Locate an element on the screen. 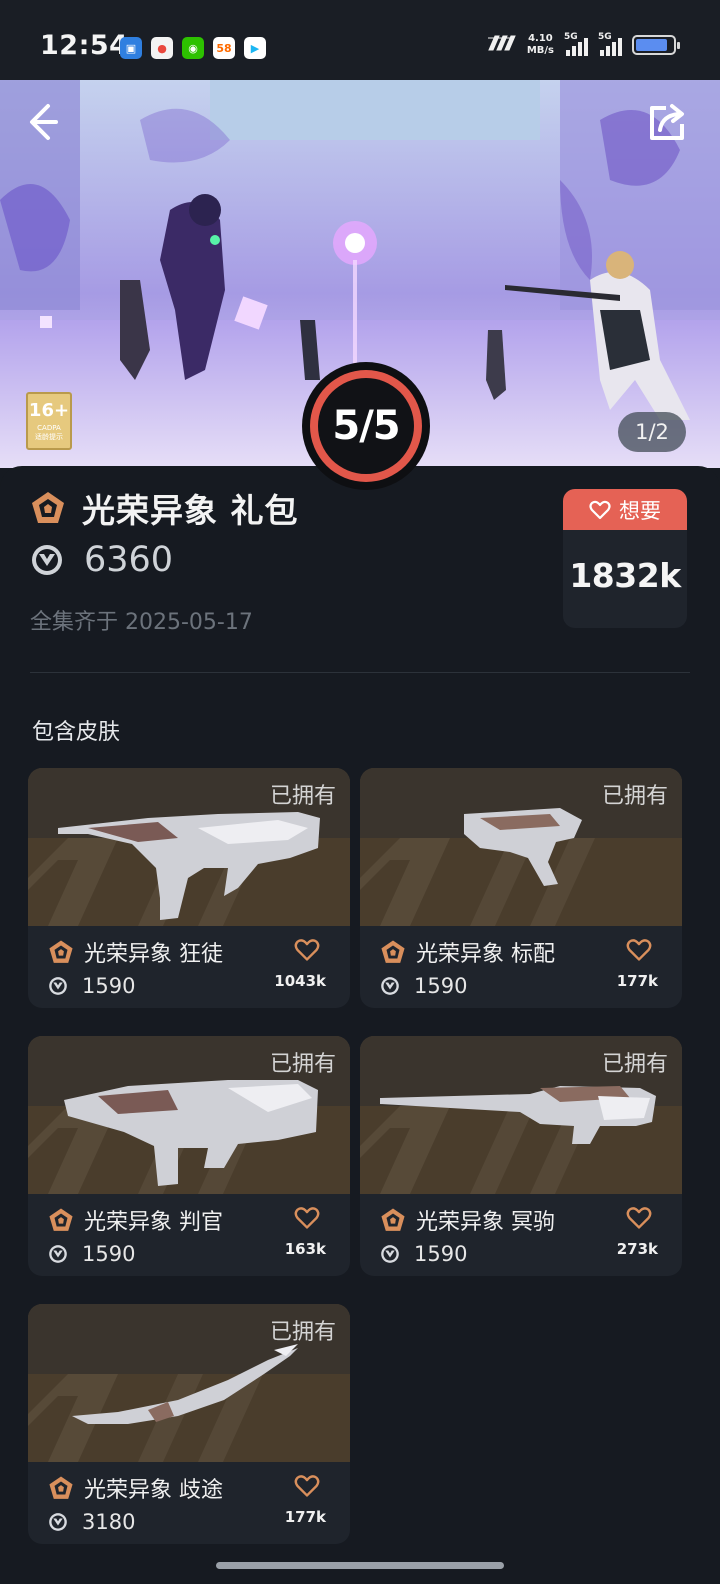  bundle-price-row: 6360 is located at coordinates (101, 560).